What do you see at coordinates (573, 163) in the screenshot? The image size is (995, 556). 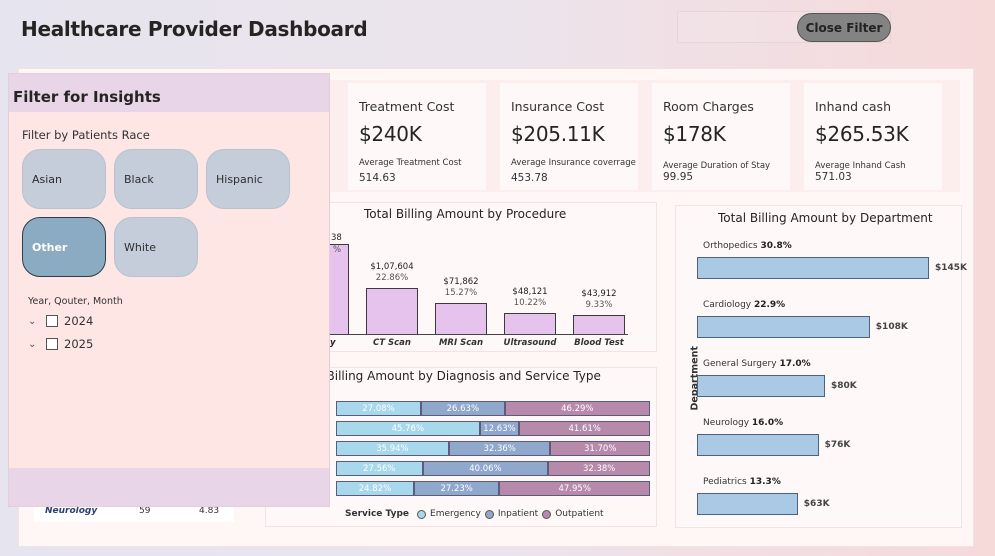 I see `kpi-sub-label: Average Insurance coverrage` at bounding box center [573, 163].